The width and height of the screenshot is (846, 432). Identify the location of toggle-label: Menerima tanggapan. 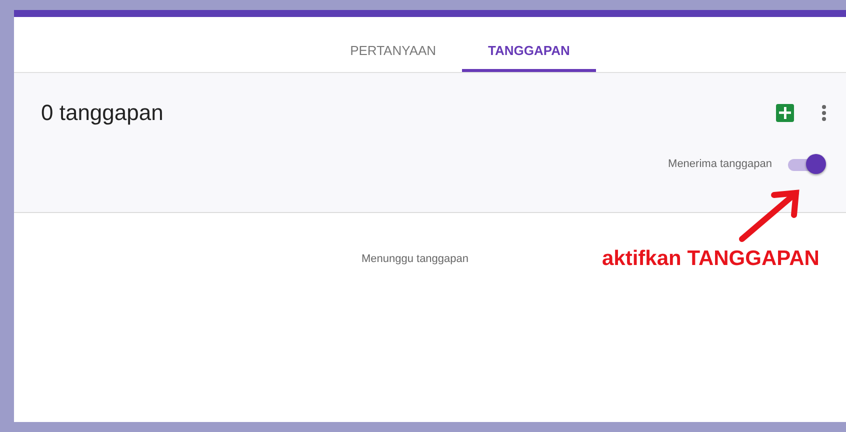
(720, 164).